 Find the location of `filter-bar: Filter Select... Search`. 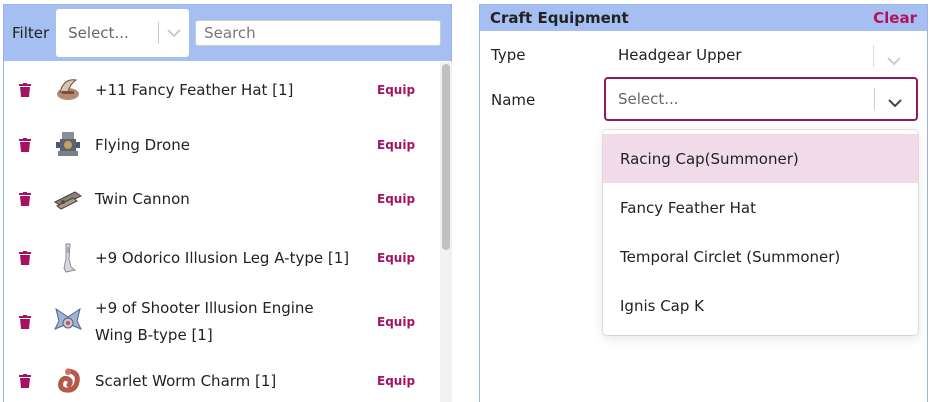

filter-bar: Filter Select... Search is located at coordinates (227, 33).